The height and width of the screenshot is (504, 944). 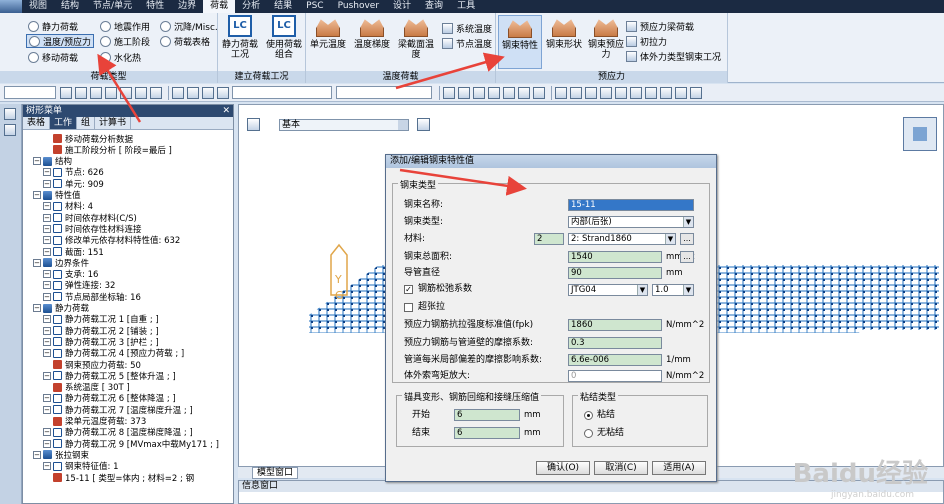 What do you see at coordinates (61, 308) in the screenshot?
I see `tree-item: − 静力荷载` at bounding box center [61, 308].